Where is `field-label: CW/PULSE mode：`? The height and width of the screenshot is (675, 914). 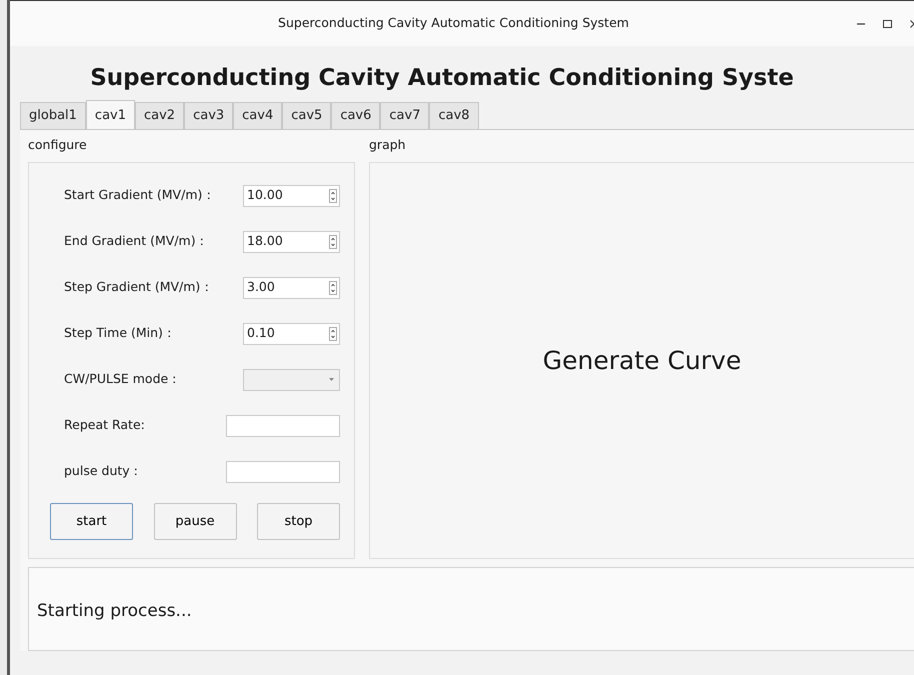
field-label: CW/PULSE mode： is located at coordinates (122, 379).